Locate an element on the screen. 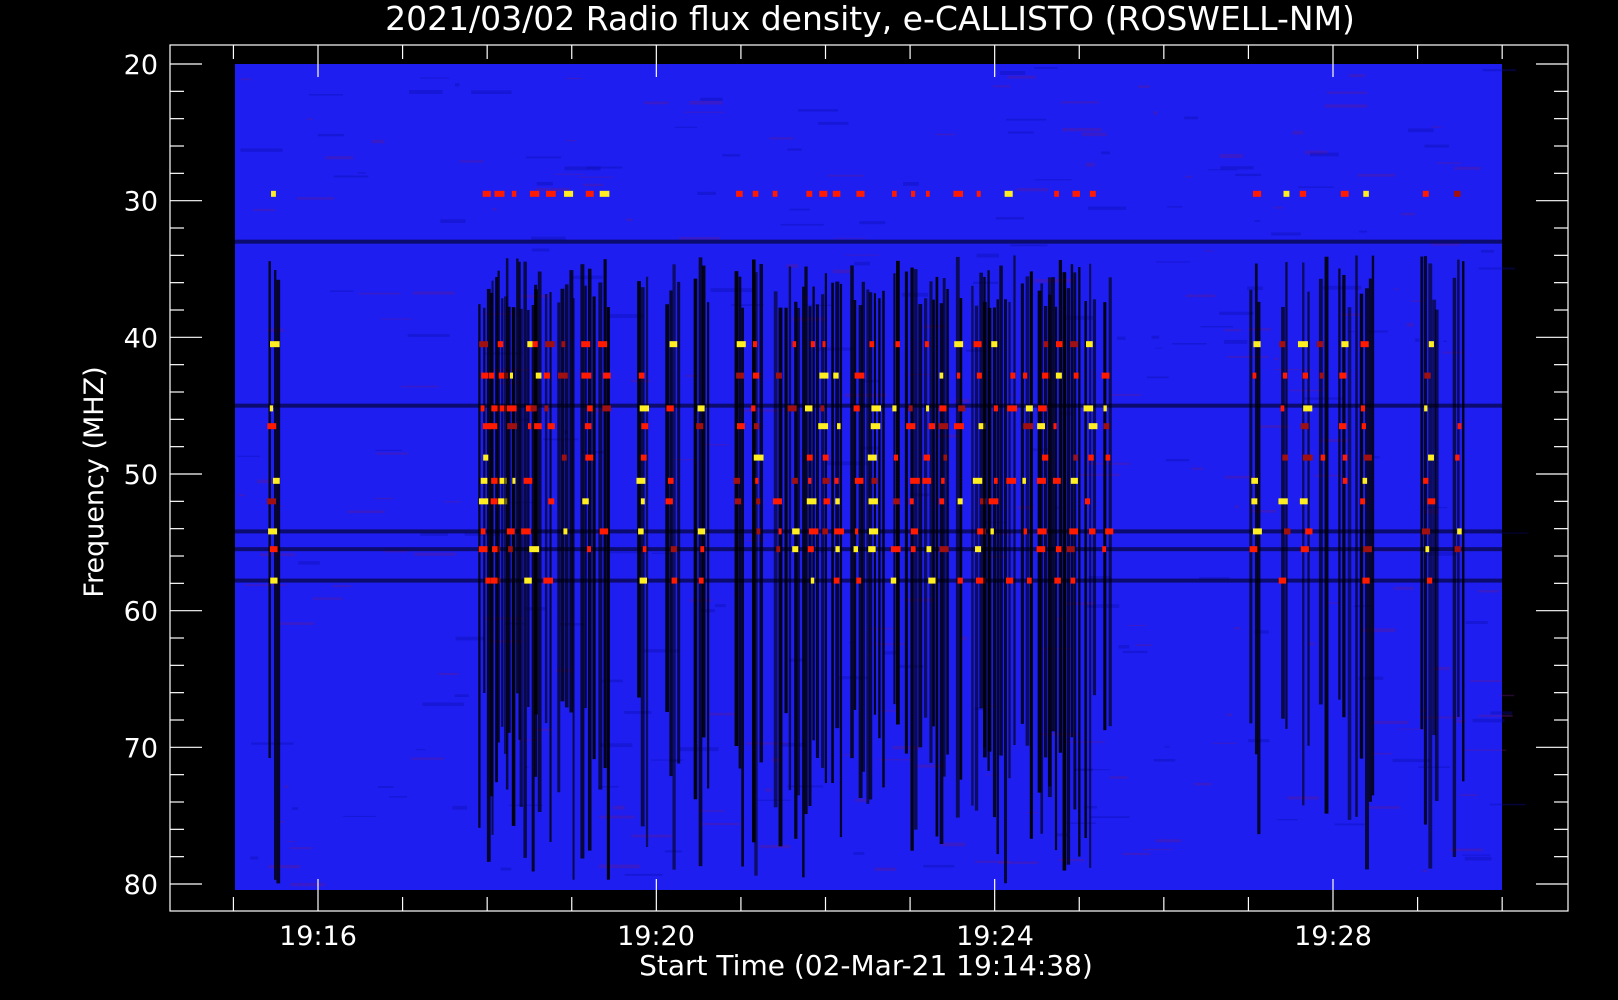 Image resolution: width=1618 pixels, height=1000 pixels. y-tick-label: 40 is located at coordinates (141, 338).